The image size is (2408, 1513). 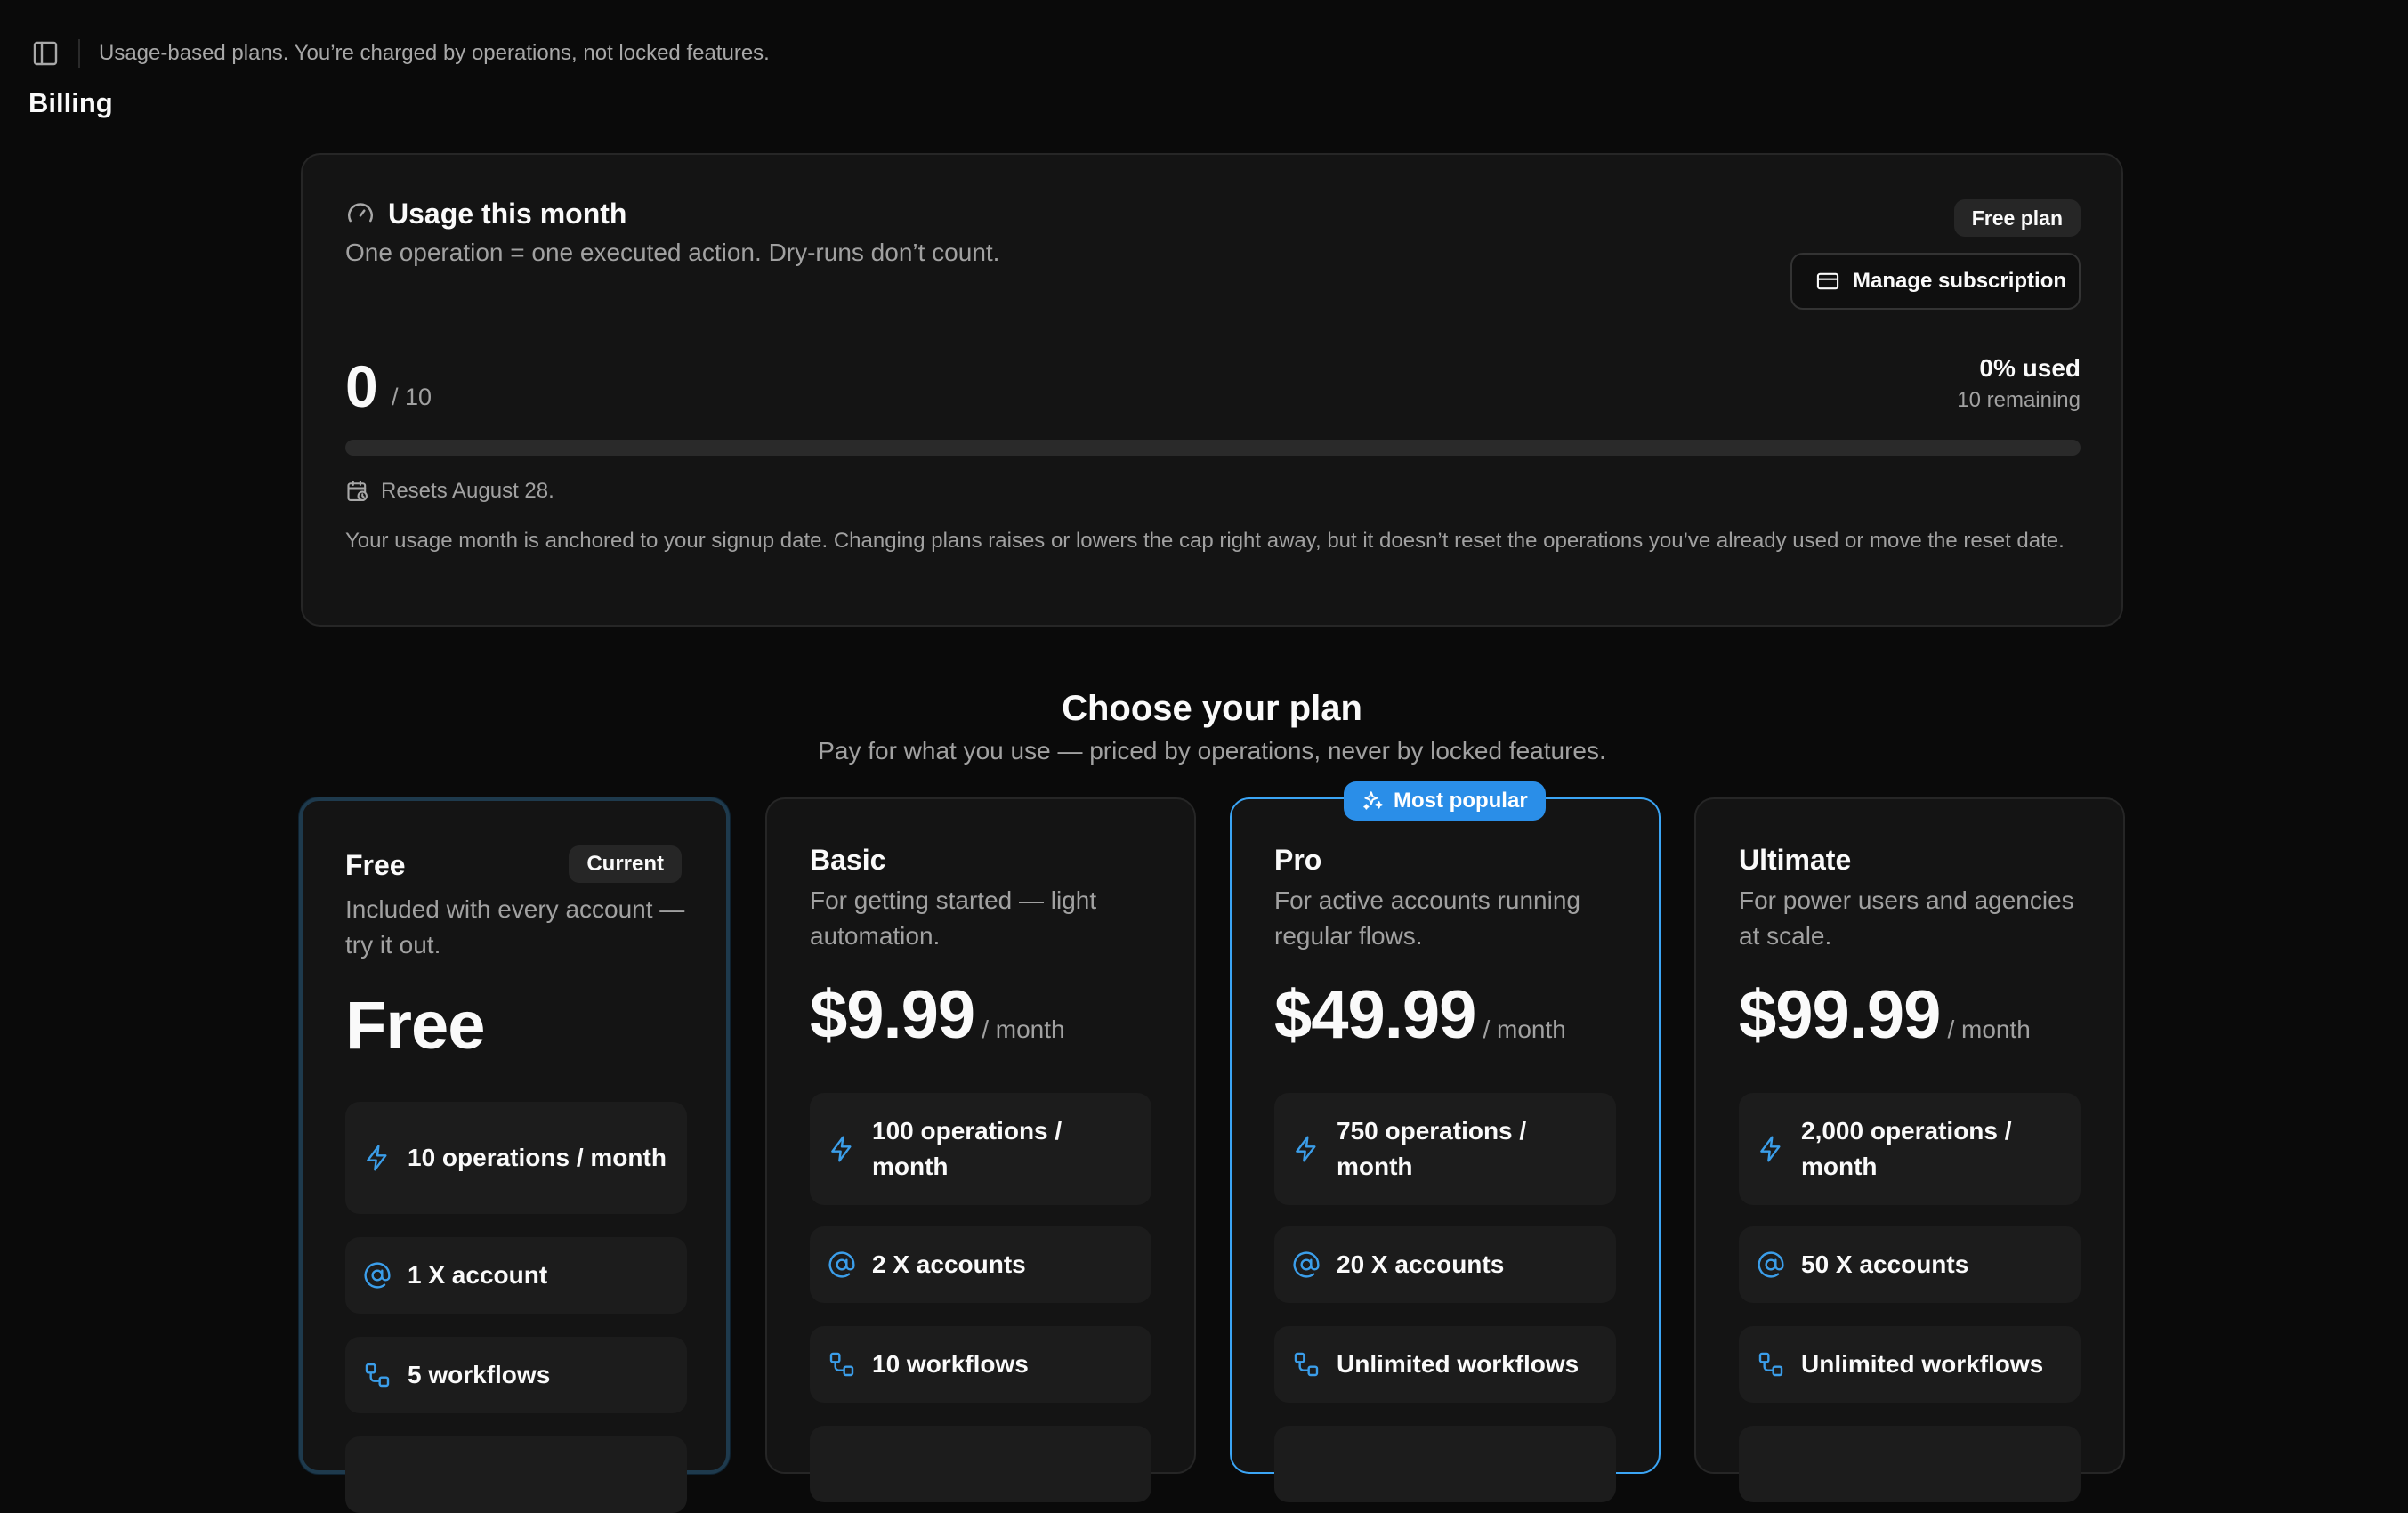 What do you see at coordinates (1375, 1015) in the screenshot?
I see `plan-price-value: $49.99` at bounding box center [1375, 1015].